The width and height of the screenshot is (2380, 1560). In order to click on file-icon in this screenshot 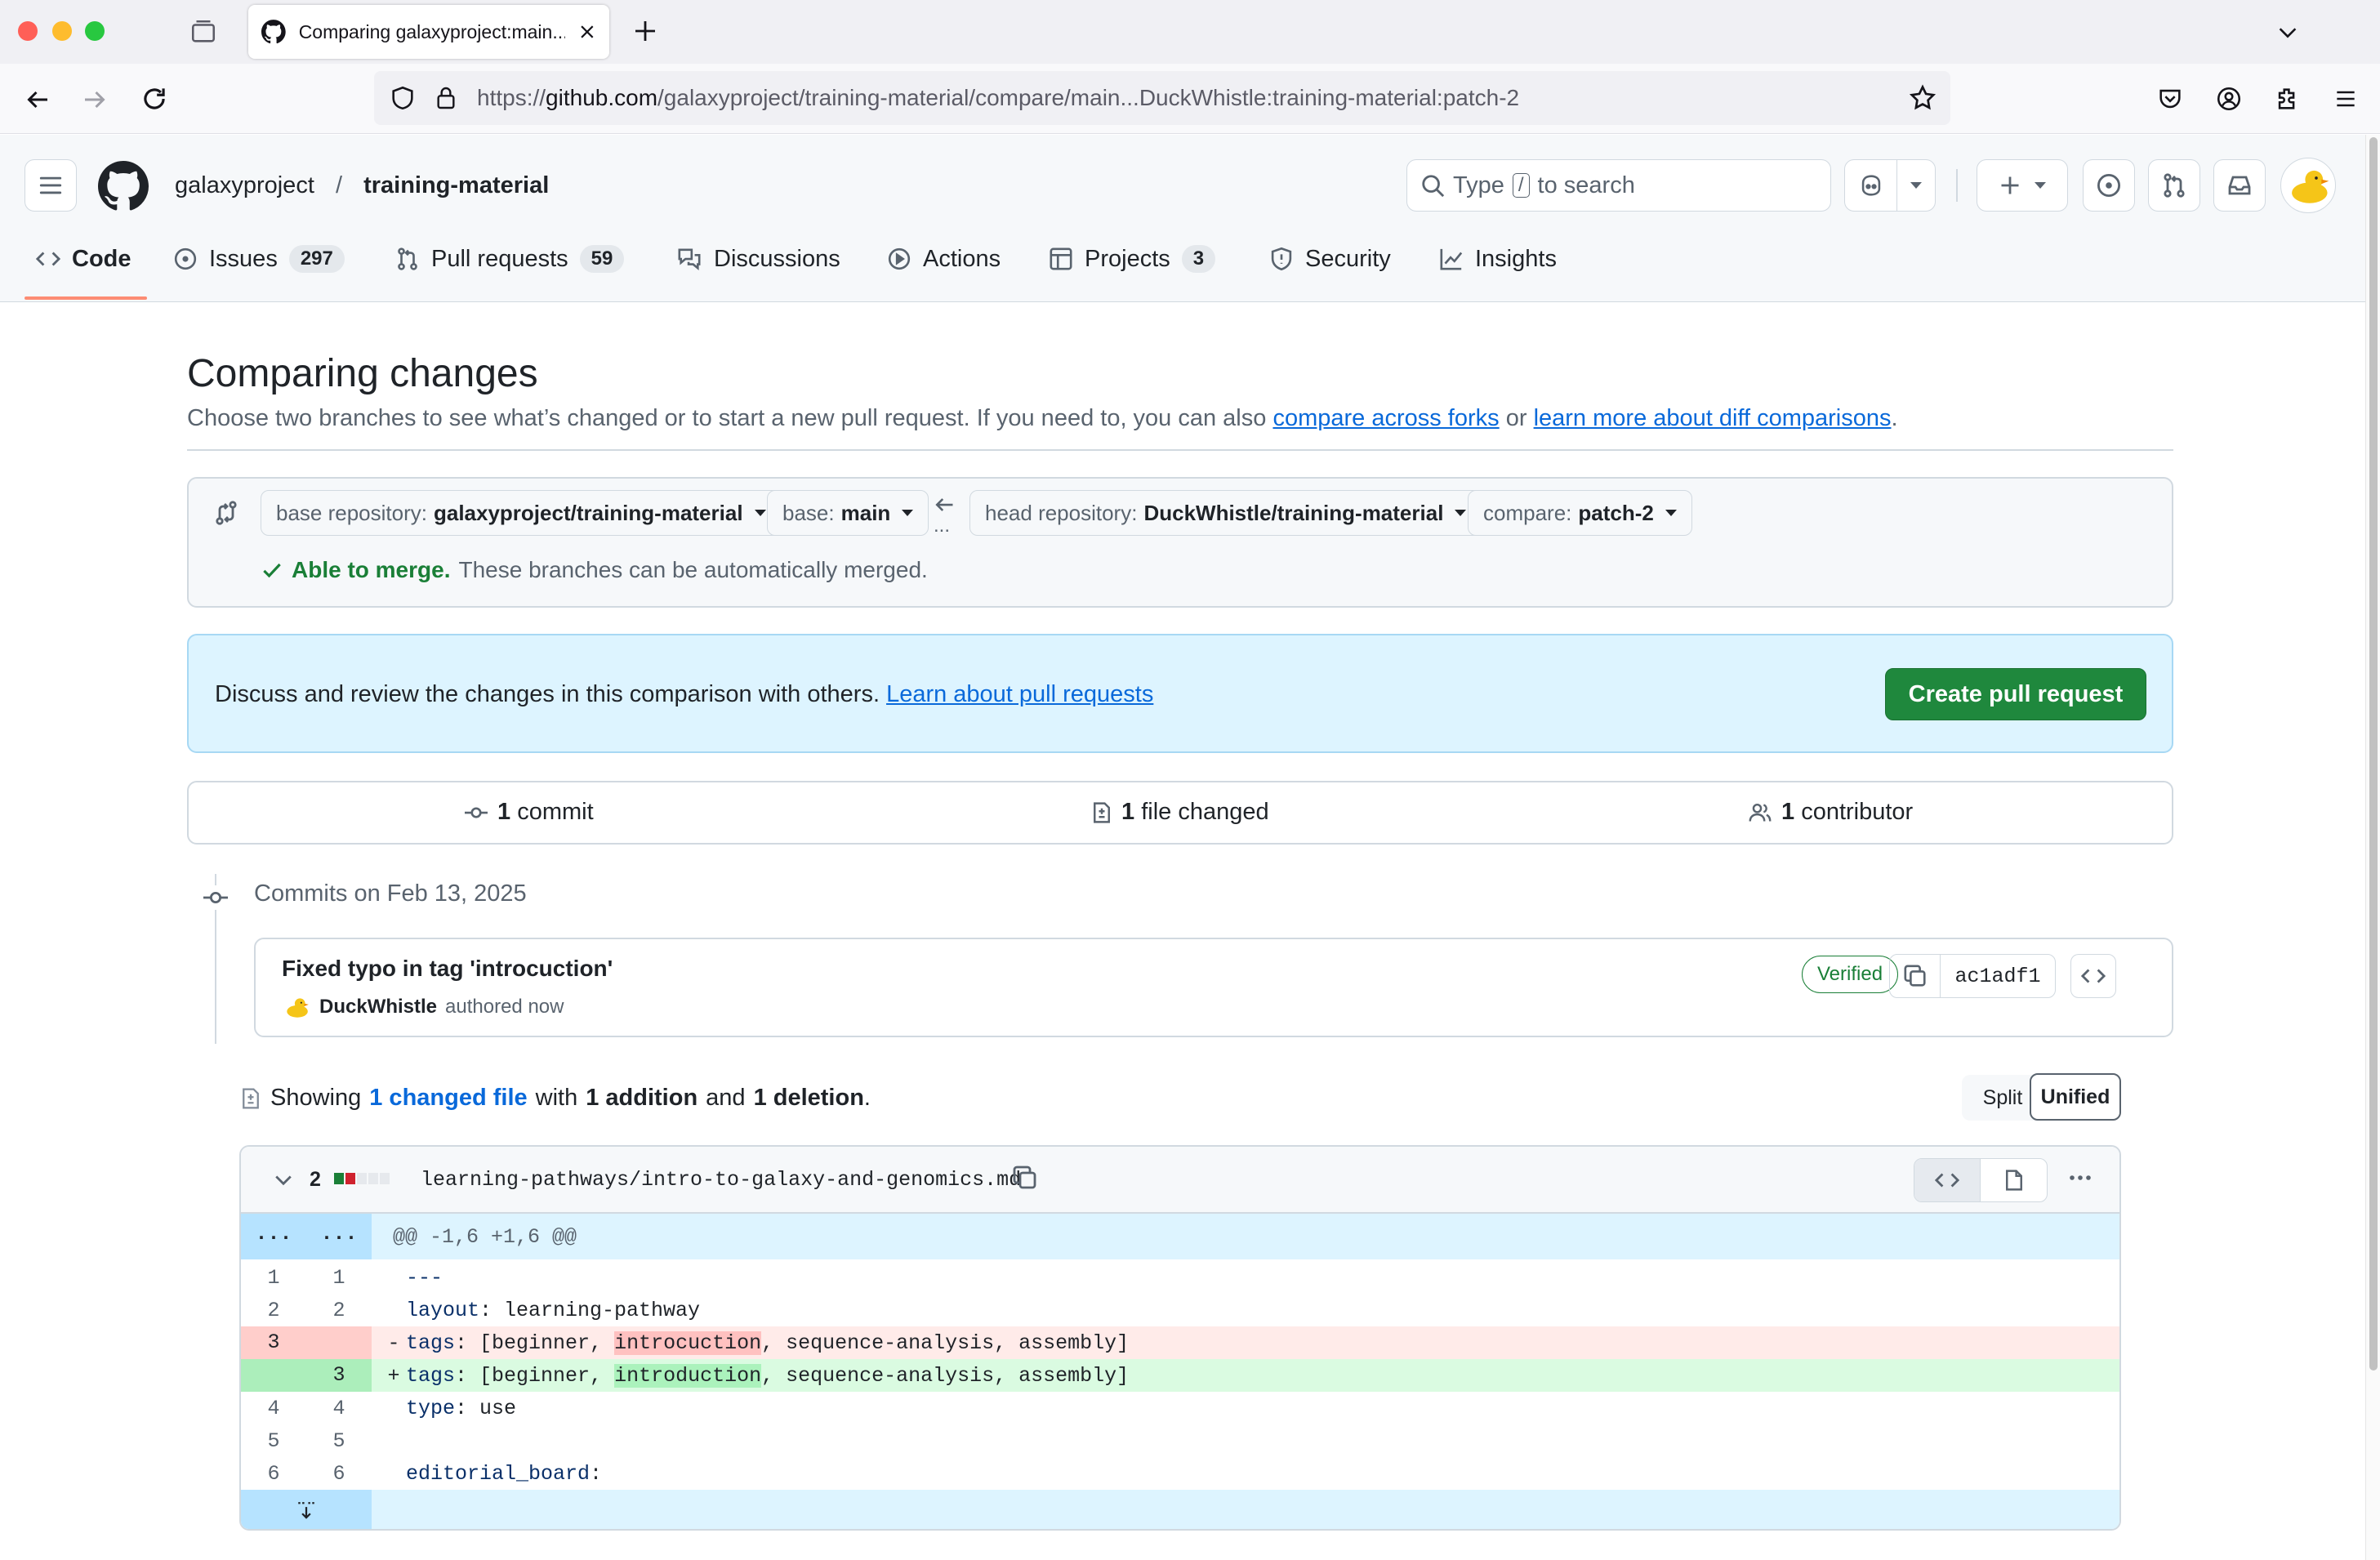, I will do `click(2014, 1180)`.